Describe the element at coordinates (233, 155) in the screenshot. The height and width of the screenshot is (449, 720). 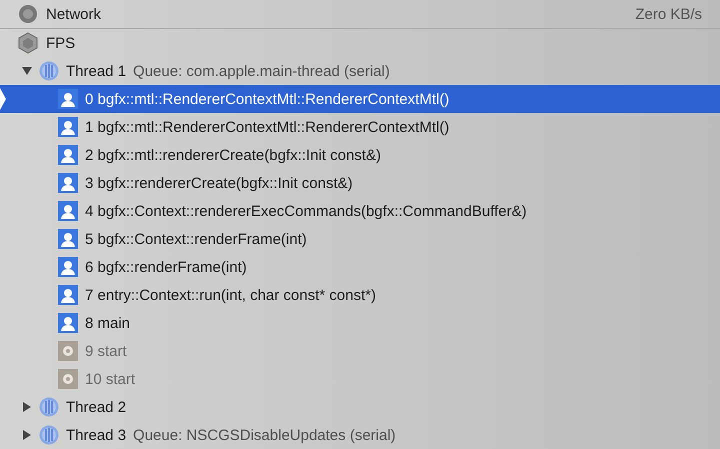
I see `frame-symbol: 2 bgfx::mtl::rendererCreate(bgfx::Init const&)` at that location.